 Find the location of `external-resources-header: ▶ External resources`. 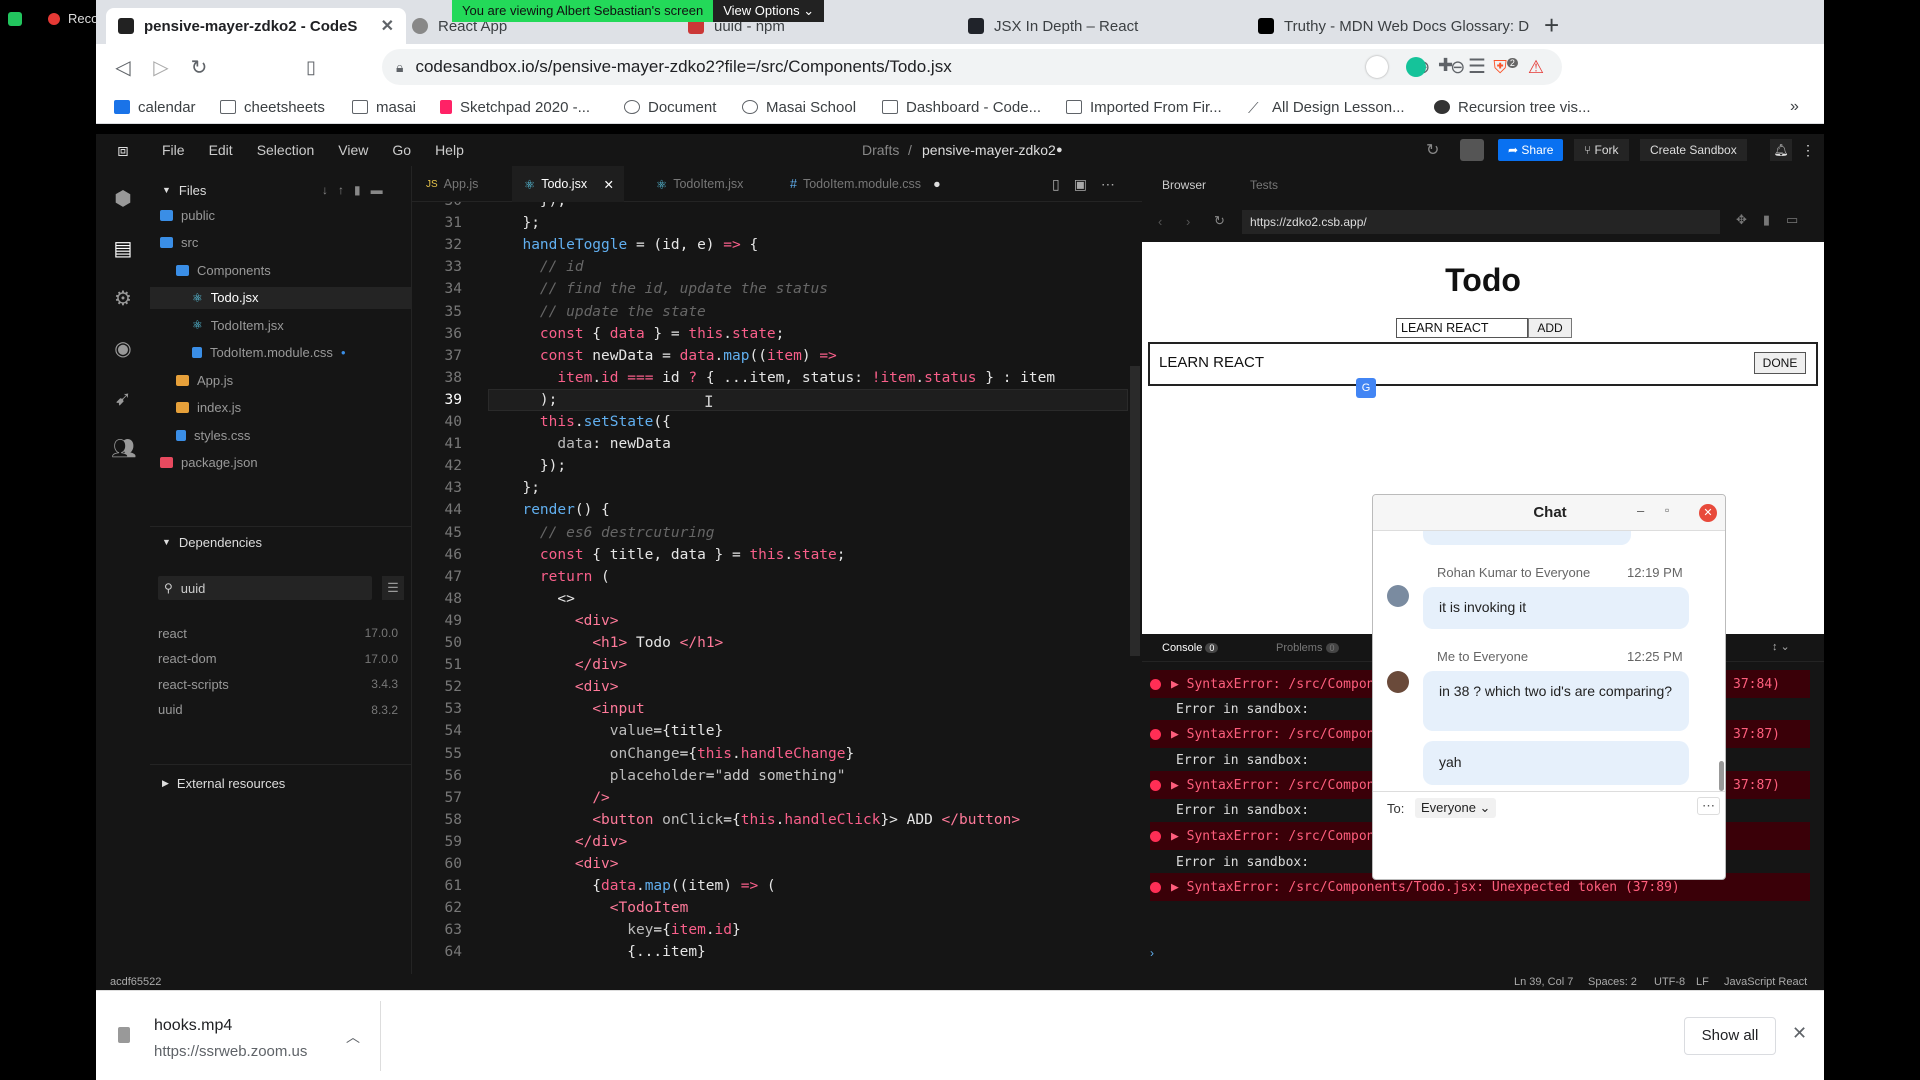

external-resources-header: ▶ External resources is located at coordinates (223, 783).